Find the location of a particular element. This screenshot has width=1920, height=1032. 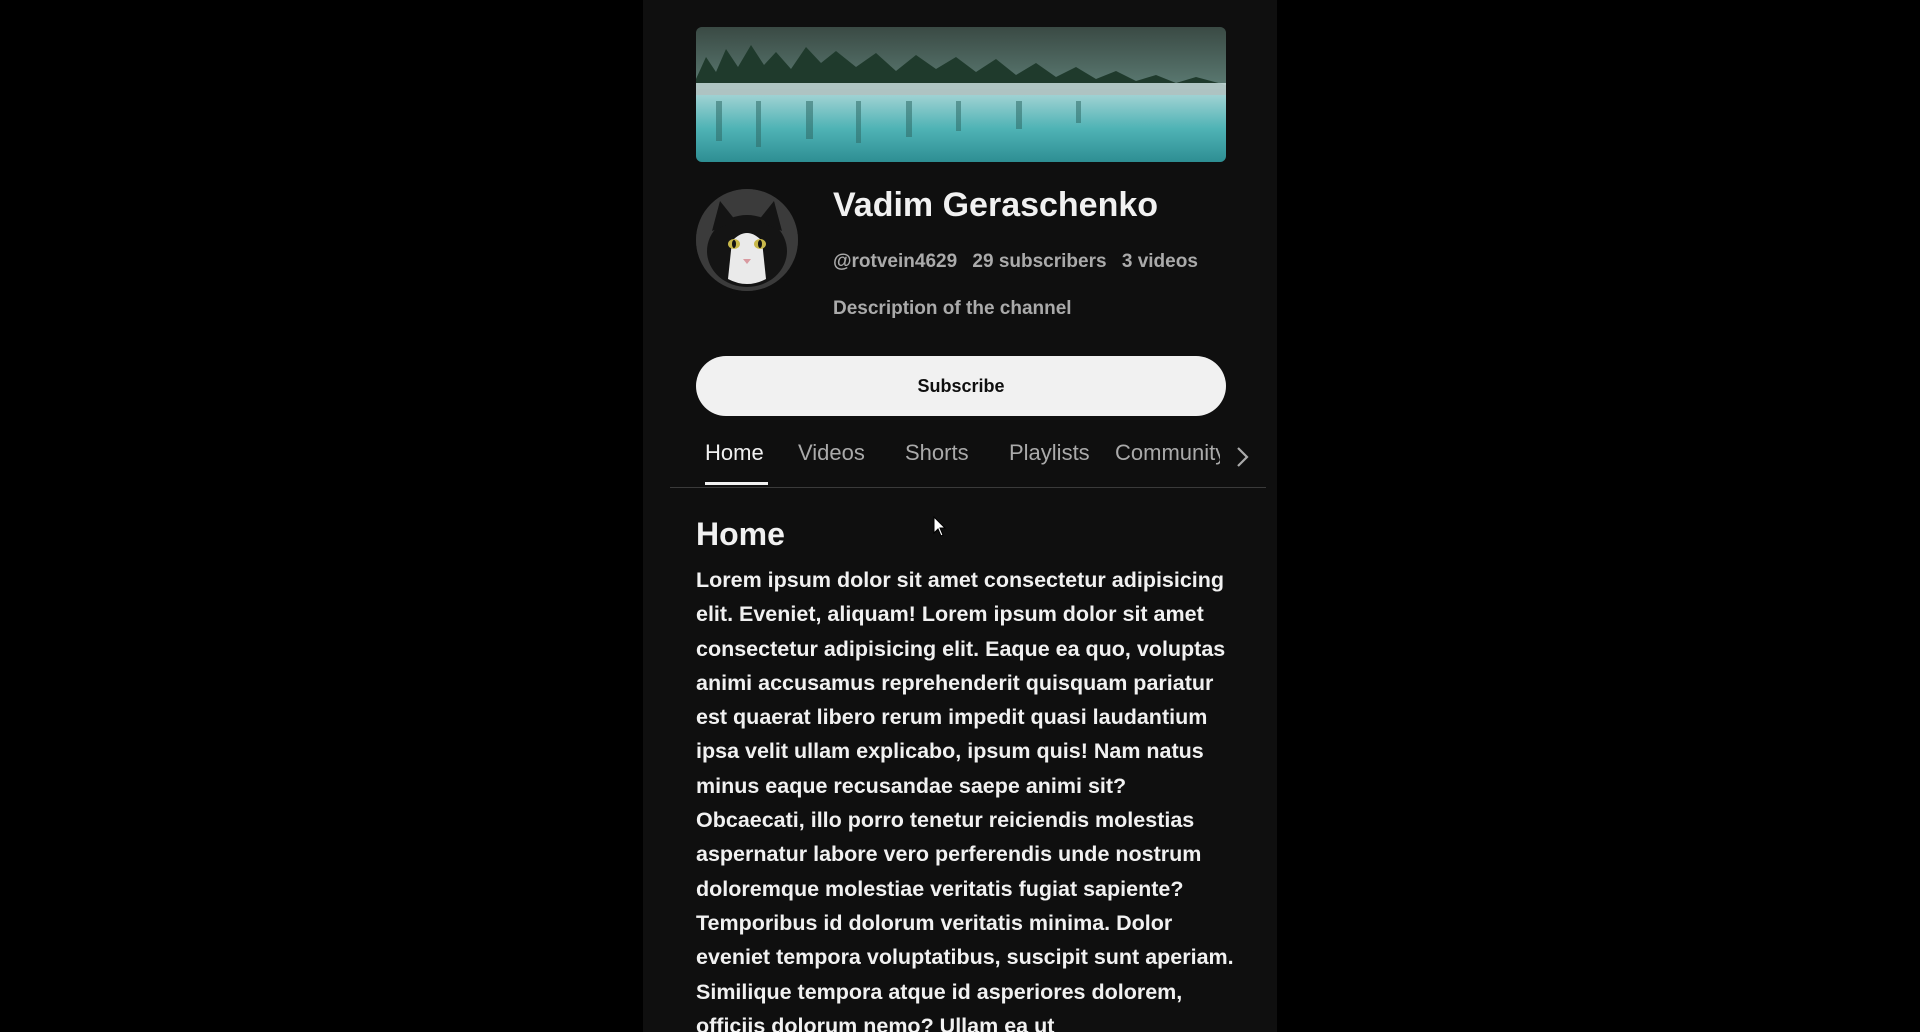

tab-home: Home is located at coordinates (734, 453).